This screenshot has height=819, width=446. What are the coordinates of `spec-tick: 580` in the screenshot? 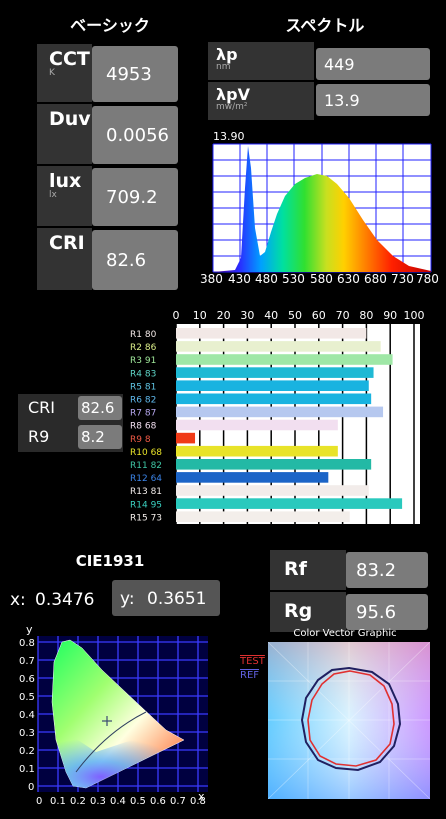 It's located at (321, 279).